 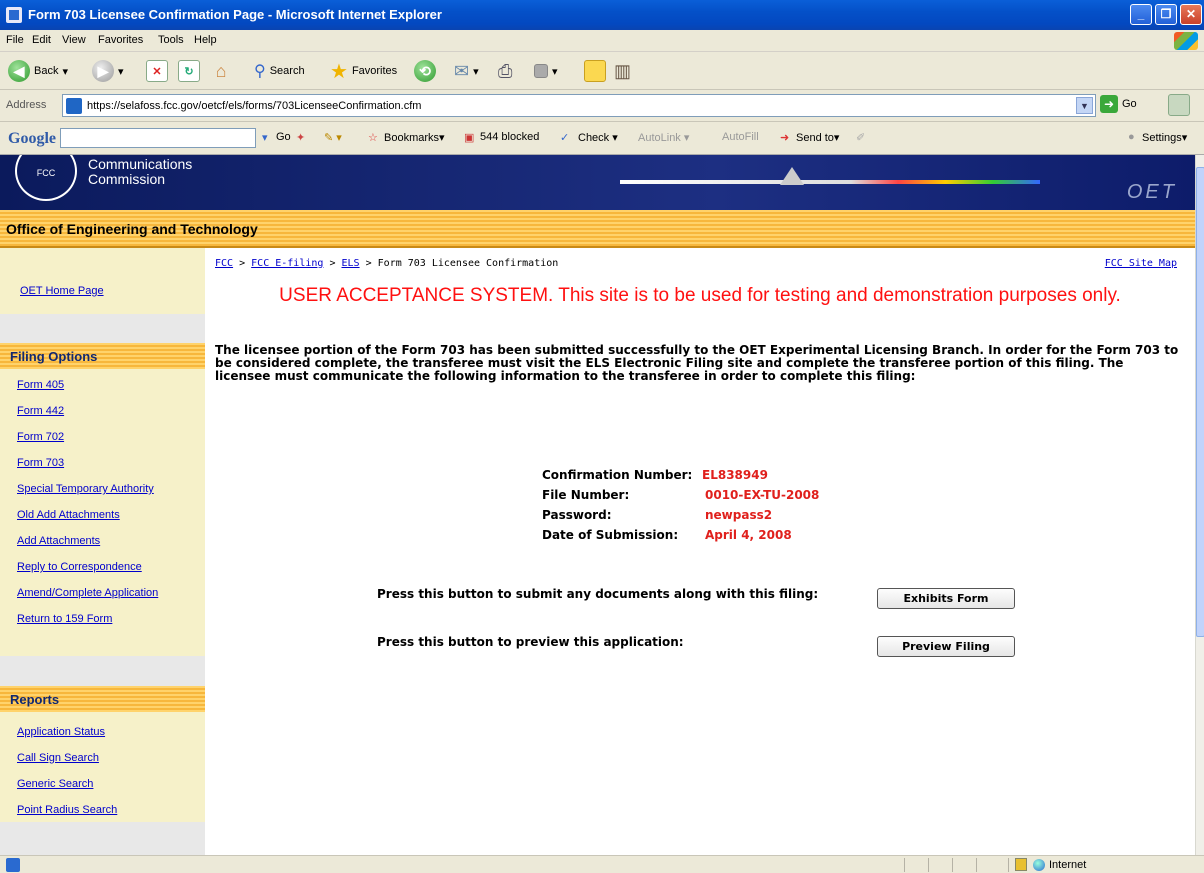 What do you see at coordinates (602, 864) in the screenshot?
I see `status-bar: Internet` at bounding box center [602, 864].